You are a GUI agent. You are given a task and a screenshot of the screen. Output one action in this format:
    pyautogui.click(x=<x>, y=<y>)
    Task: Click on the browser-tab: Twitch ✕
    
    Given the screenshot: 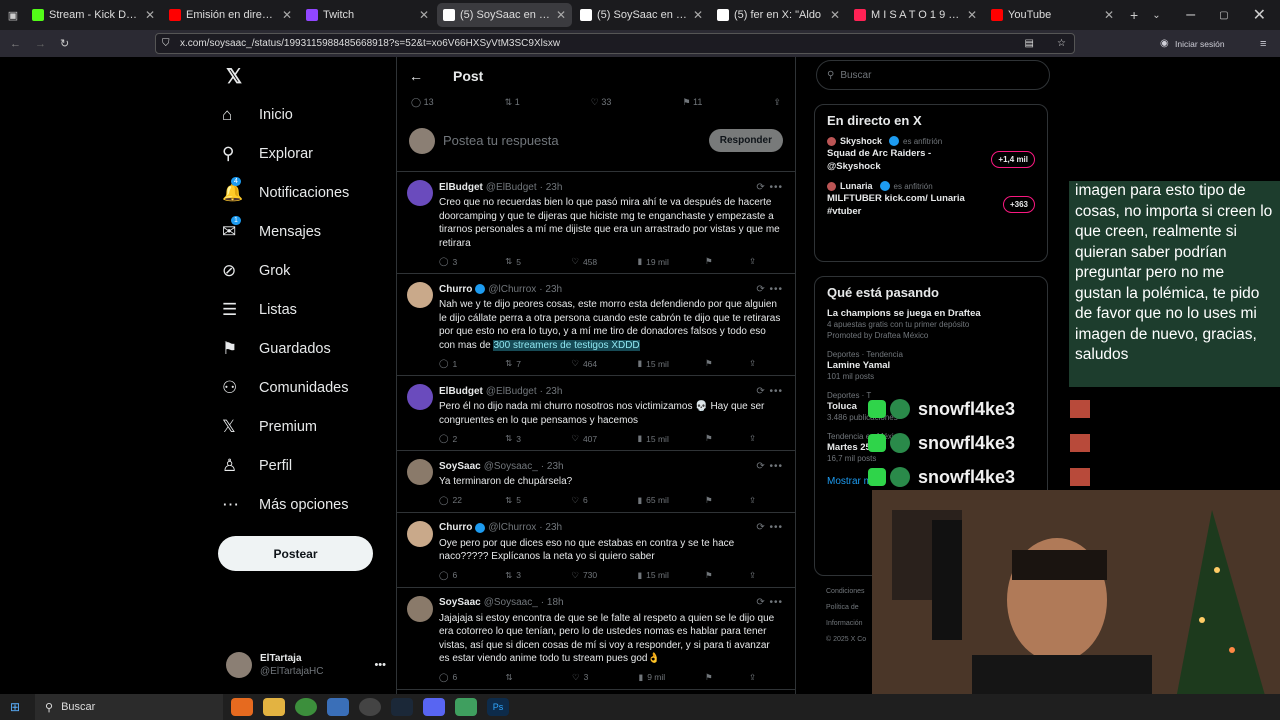 What is the action you would take?
    pyautogui.click(x=367, y=15)
    